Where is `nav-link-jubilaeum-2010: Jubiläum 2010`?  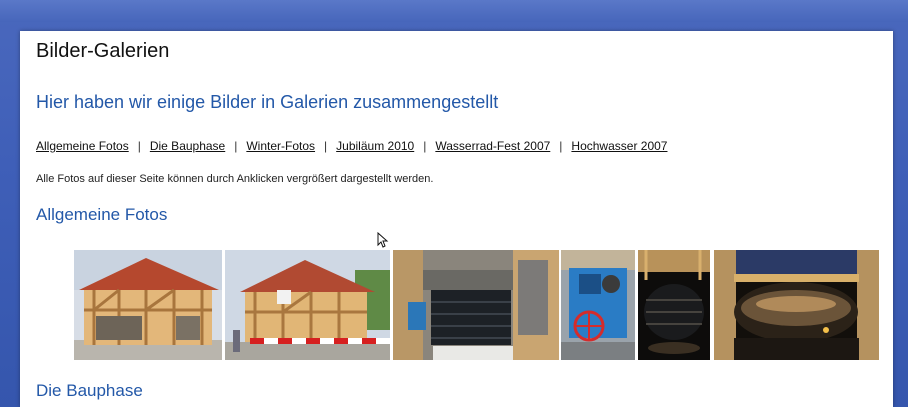
nav-link-jubilaeum-2010: Jubiläum 2010 is located at coordinates (375, 146).